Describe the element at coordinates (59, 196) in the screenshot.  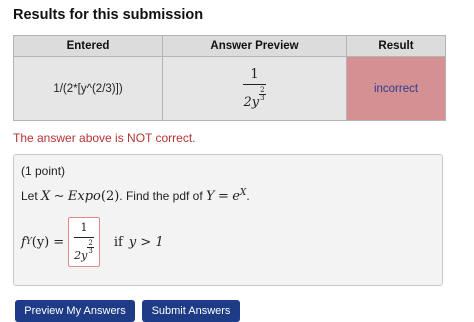
I see `tilde-symbol: ∼` at that location.